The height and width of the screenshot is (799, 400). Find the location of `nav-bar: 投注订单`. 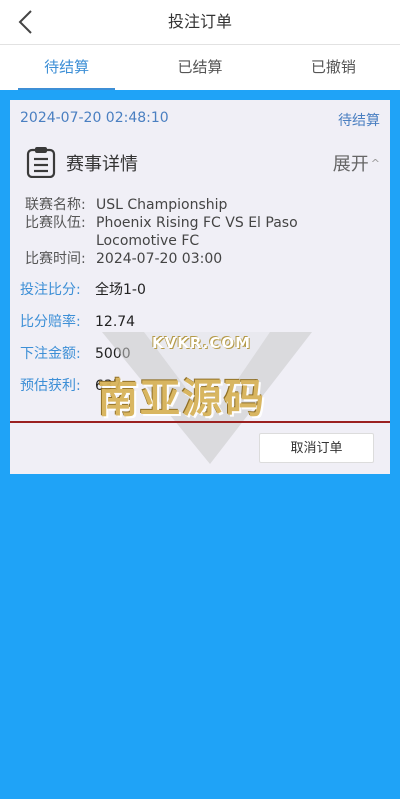

nav-bar: 投注订单 is located at coordinates (200, 22).